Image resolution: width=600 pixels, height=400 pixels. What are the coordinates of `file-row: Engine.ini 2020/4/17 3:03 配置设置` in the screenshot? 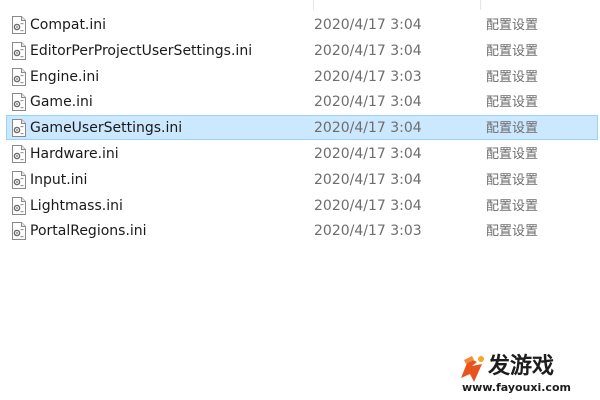 It's located at (302, 76).